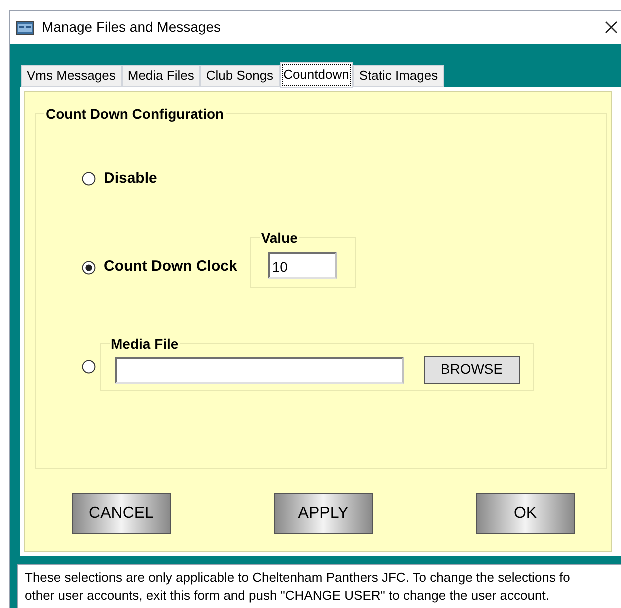  I want to click on dialog-button: APPLY, so click(323, 513).